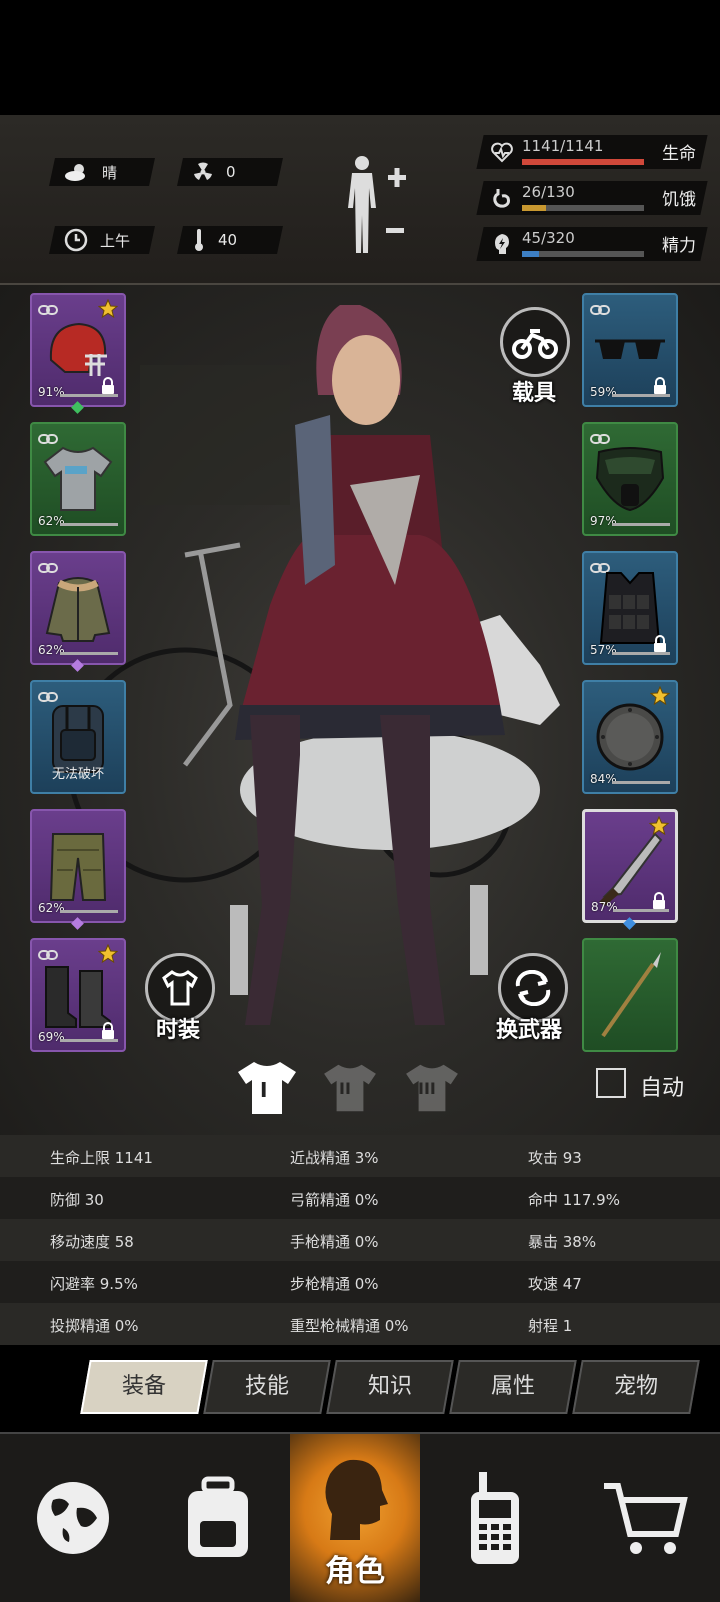 The image size is (720, 1602). I want to click on stat-cell: 弓箭精通 0%, so click(334, 1200).